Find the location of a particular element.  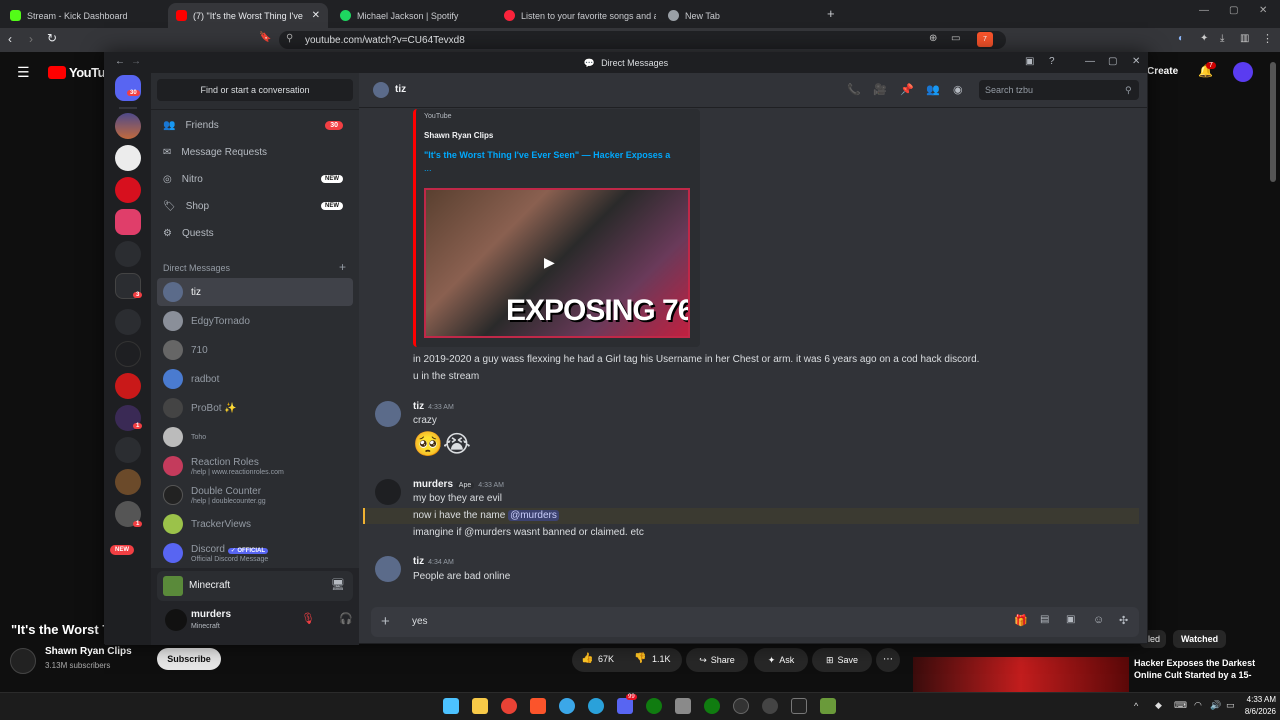

nav-nitro: ◎ Nitro NEW is located at coordinates (255, 179).